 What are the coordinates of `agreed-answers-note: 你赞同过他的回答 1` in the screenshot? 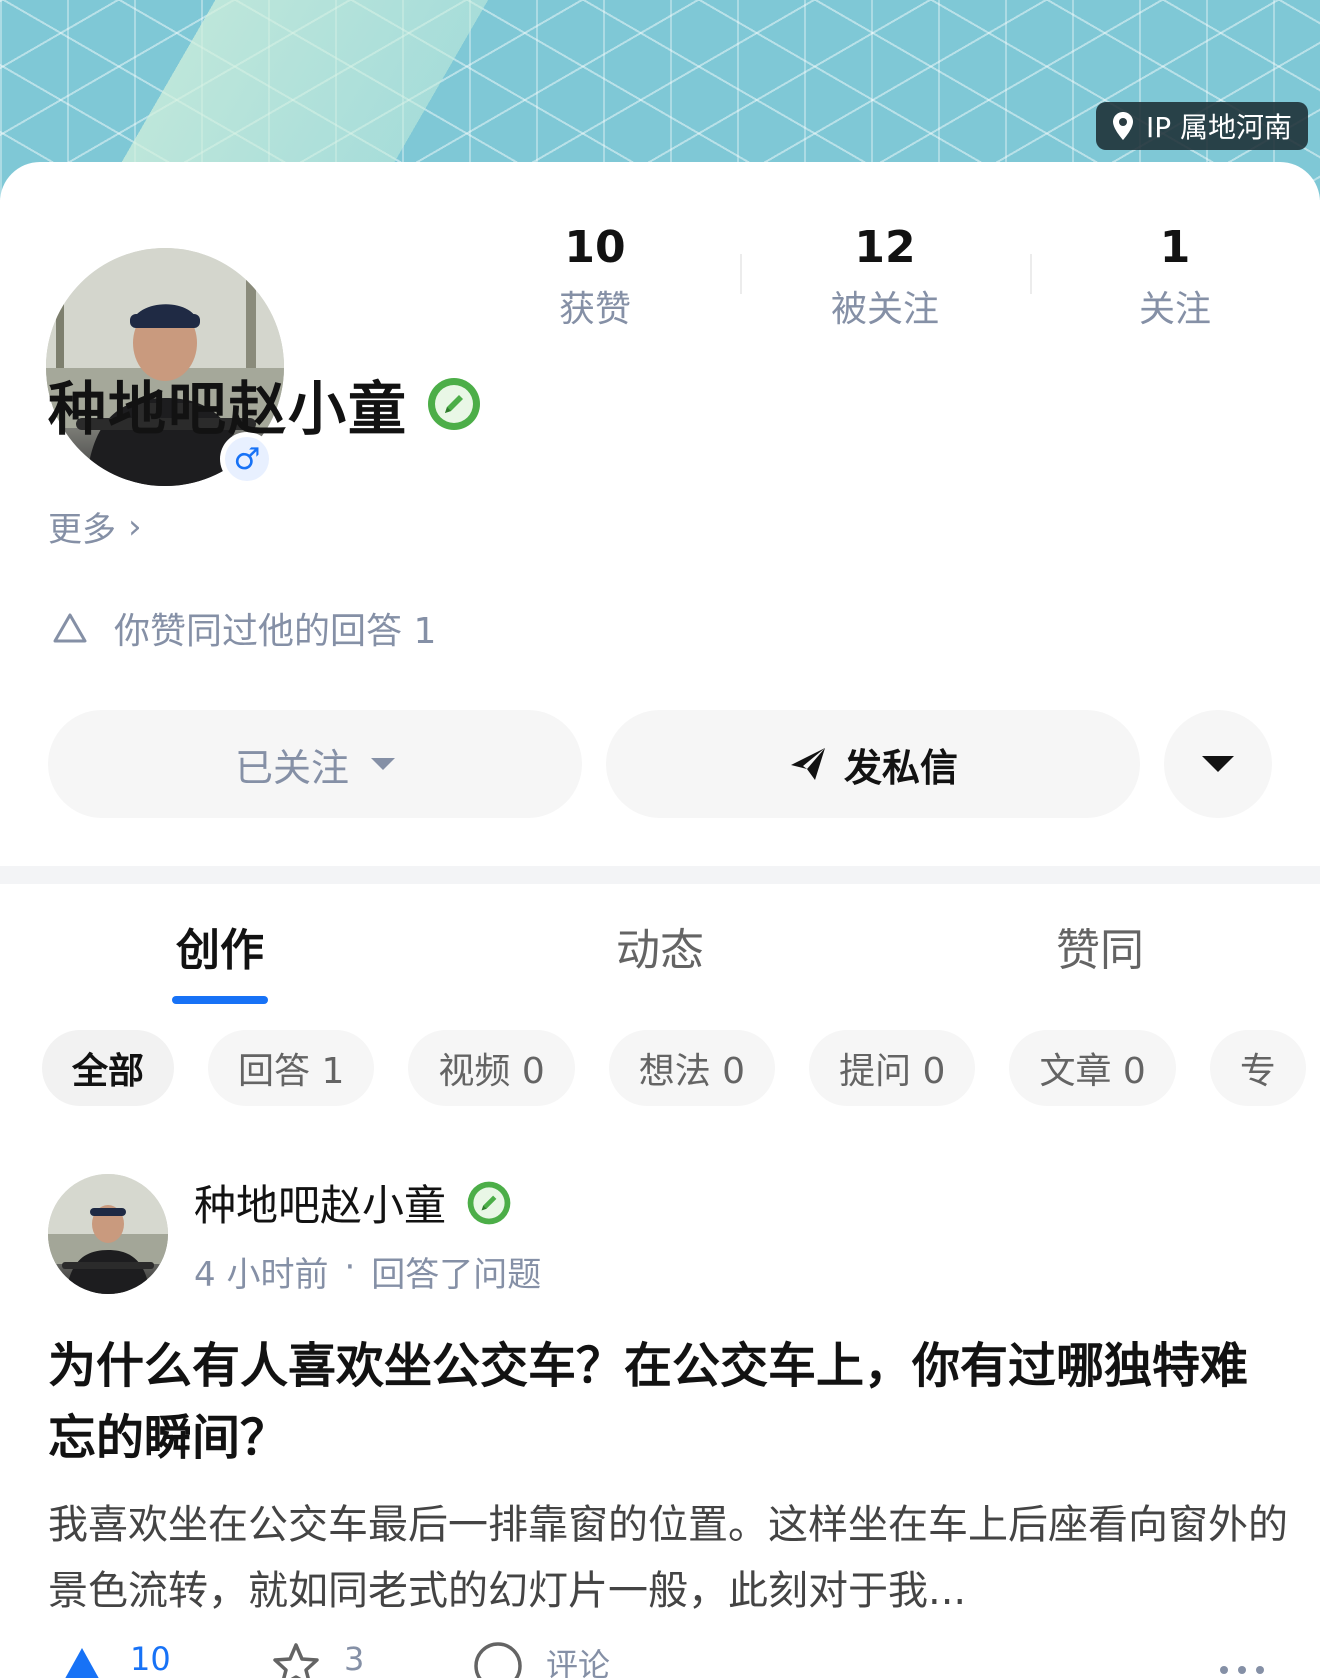 It's located at (244, 628).